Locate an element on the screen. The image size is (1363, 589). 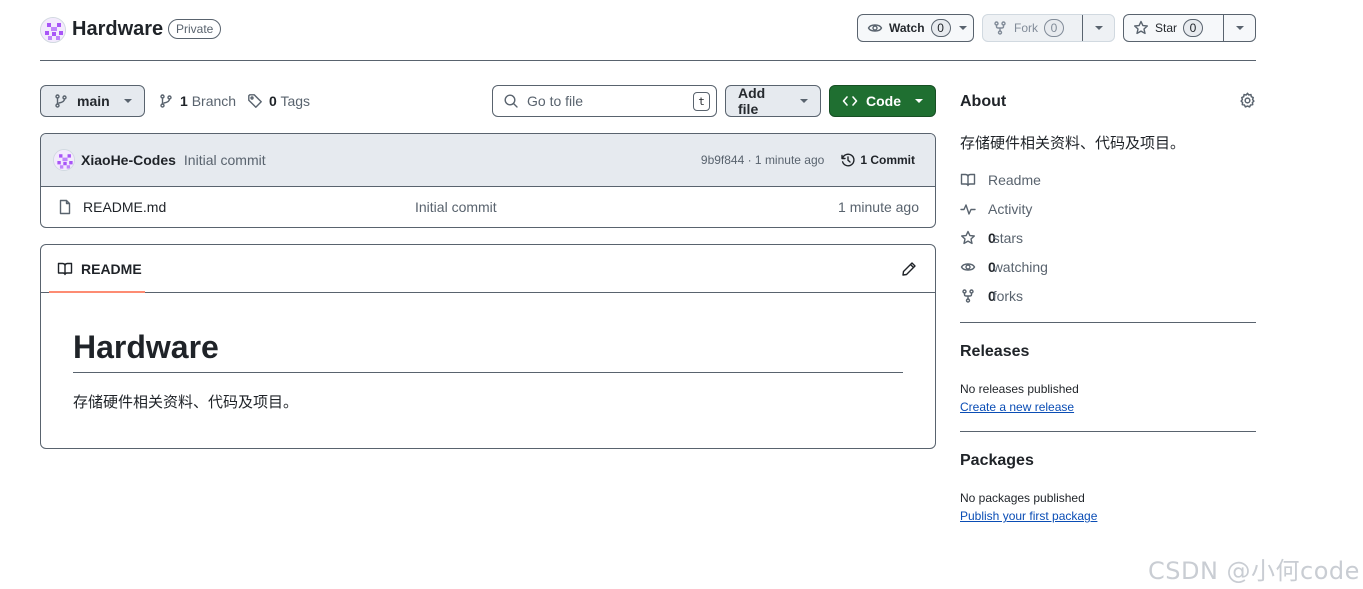
watching-link: 0 watching is located at coordinates (1004, 267).